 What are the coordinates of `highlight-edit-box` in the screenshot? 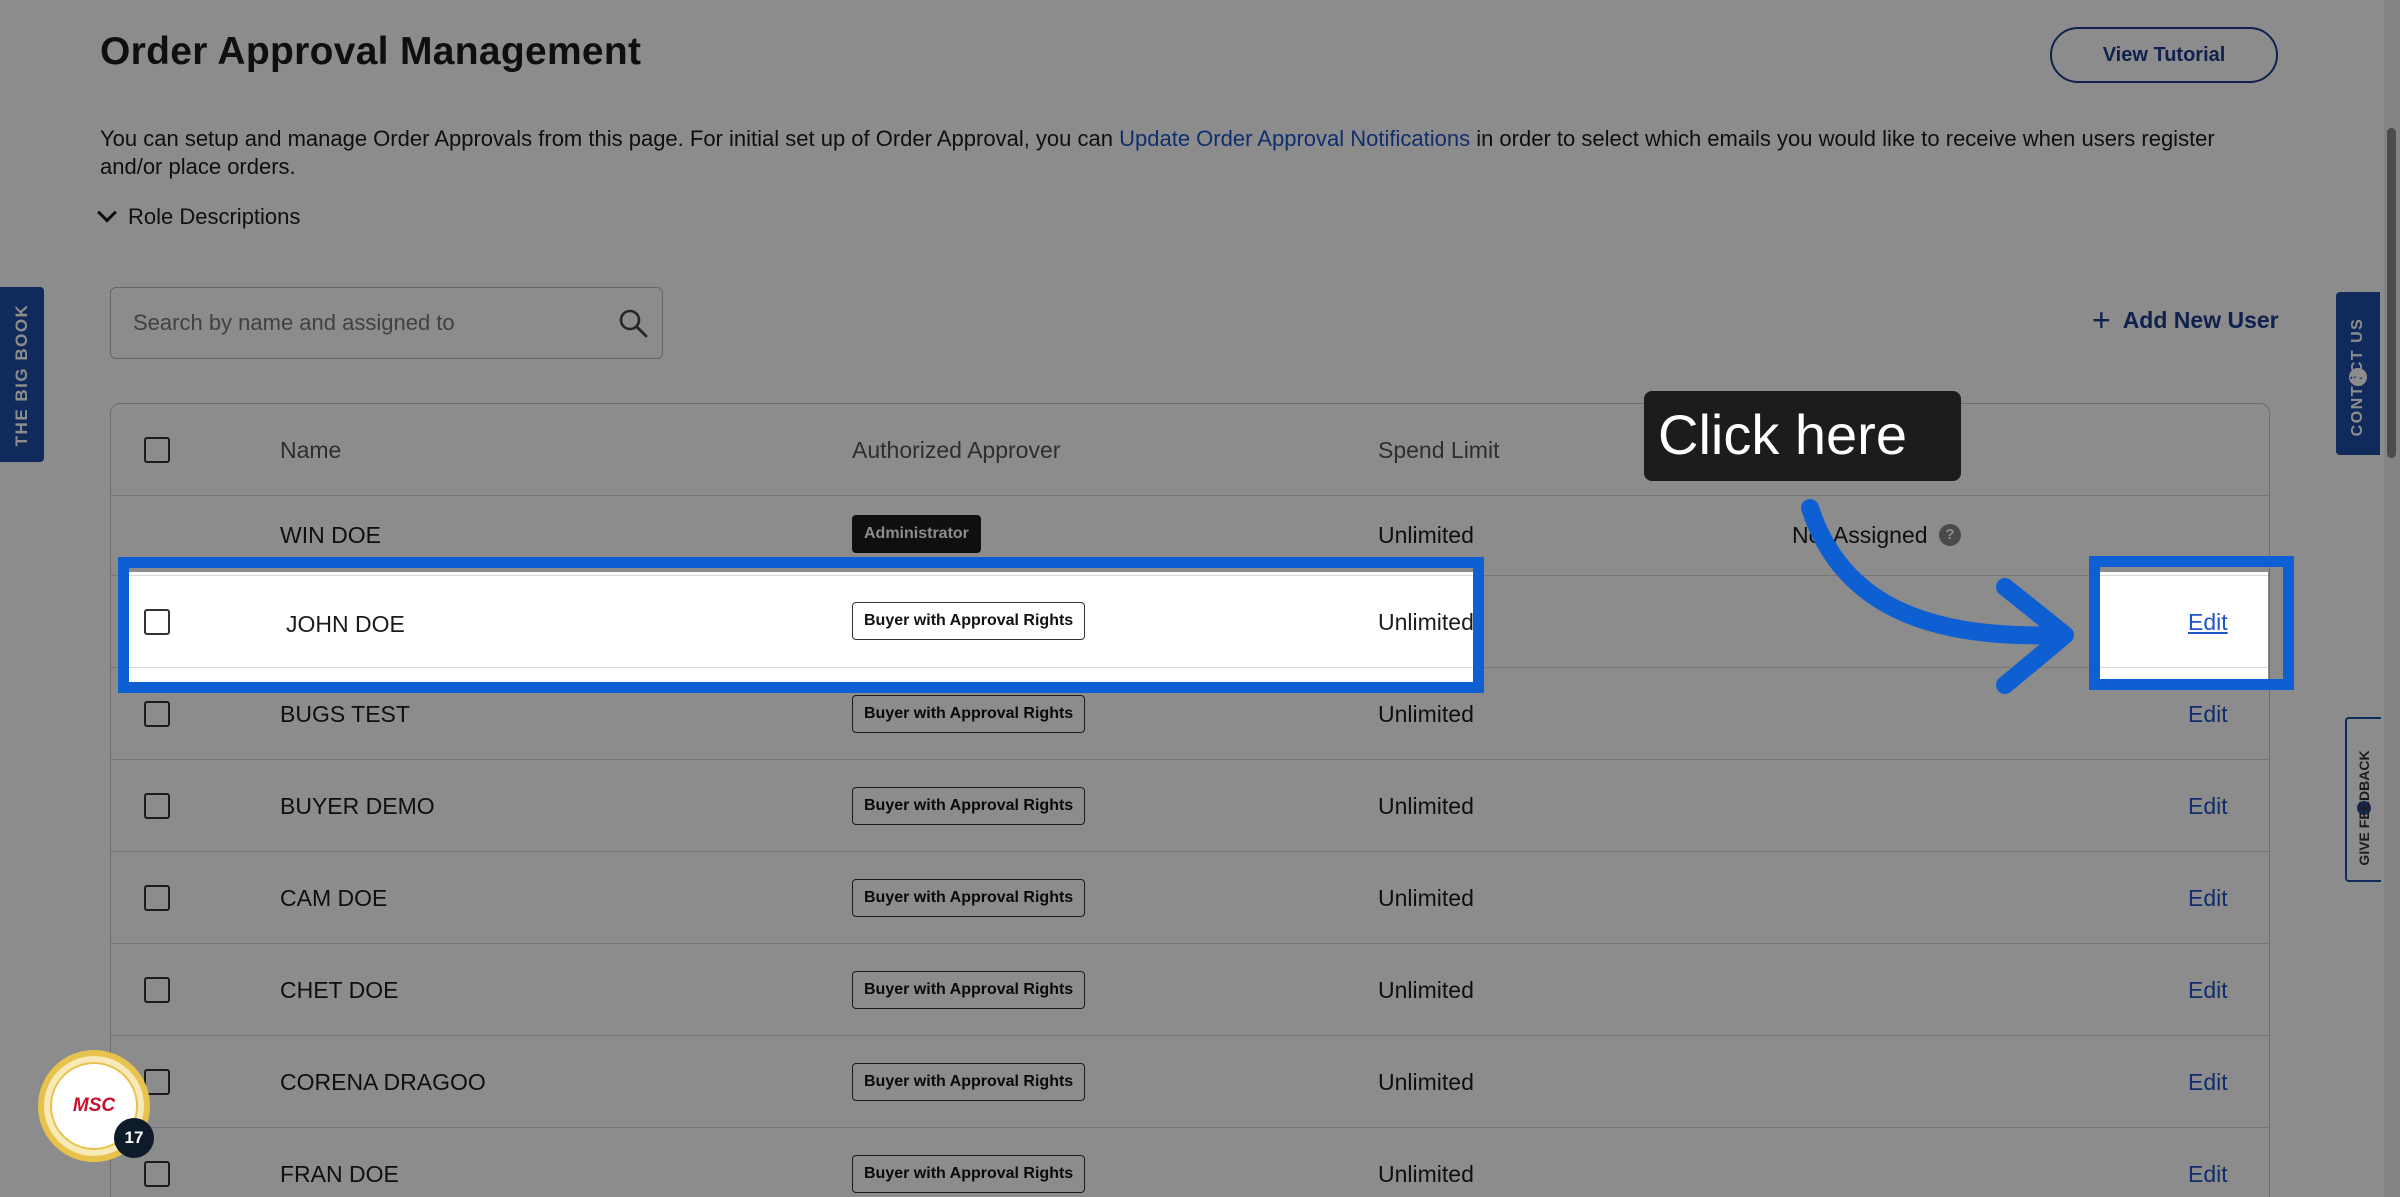 It's located at (2191, 623).